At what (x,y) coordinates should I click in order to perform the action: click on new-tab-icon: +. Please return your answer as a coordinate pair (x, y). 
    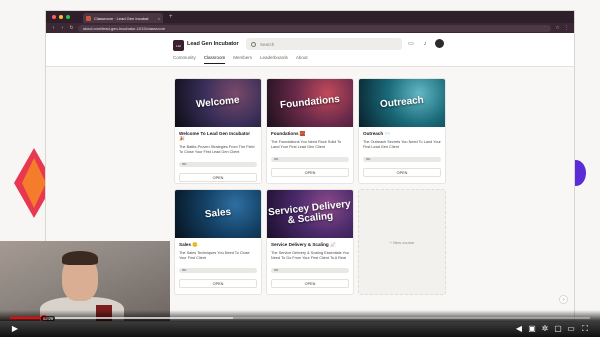
    Looking at the image, I should click on (171, 17).